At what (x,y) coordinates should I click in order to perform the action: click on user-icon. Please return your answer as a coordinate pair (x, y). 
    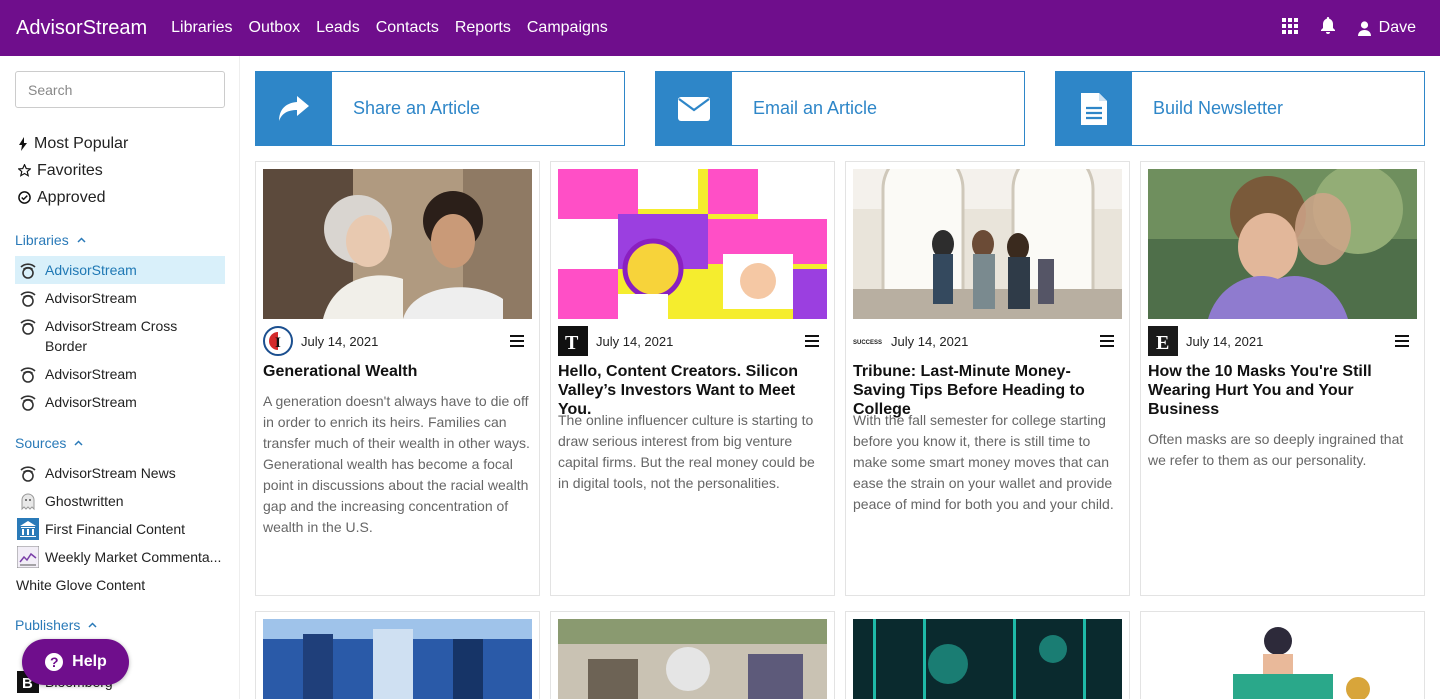
    Looking at the image, I should click on (1364, 28).